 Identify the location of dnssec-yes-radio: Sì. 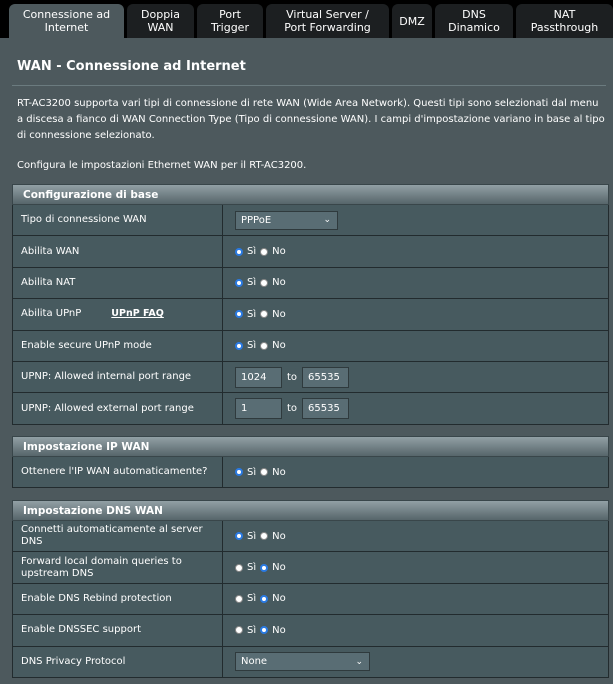
(245, 630).